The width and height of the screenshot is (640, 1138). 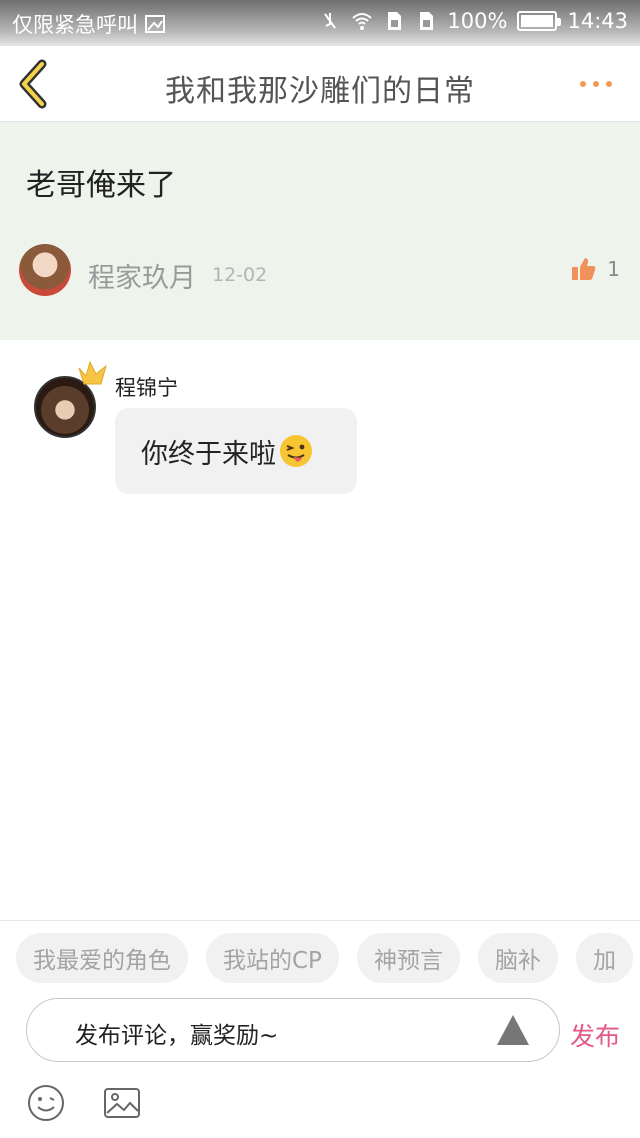 What do you see at coordinates (517, 958) in the screenshot?
I see `tag-chip: 脑补` at bounding box center [517, 958].